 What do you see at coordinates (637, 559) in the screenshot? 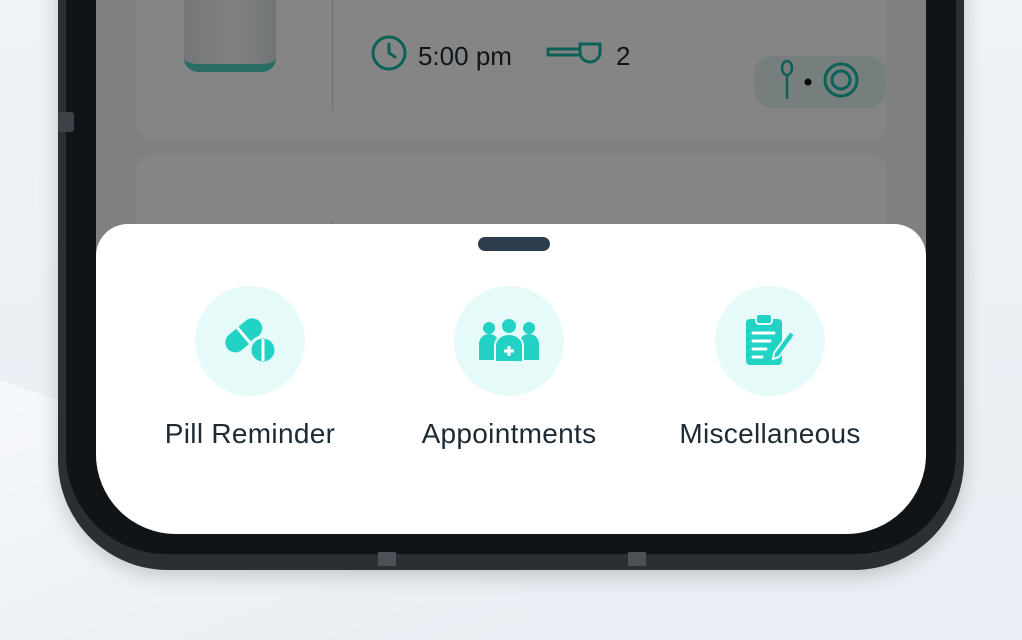
I see `phone-antenna-line-right` at bounding box center [637, 559].